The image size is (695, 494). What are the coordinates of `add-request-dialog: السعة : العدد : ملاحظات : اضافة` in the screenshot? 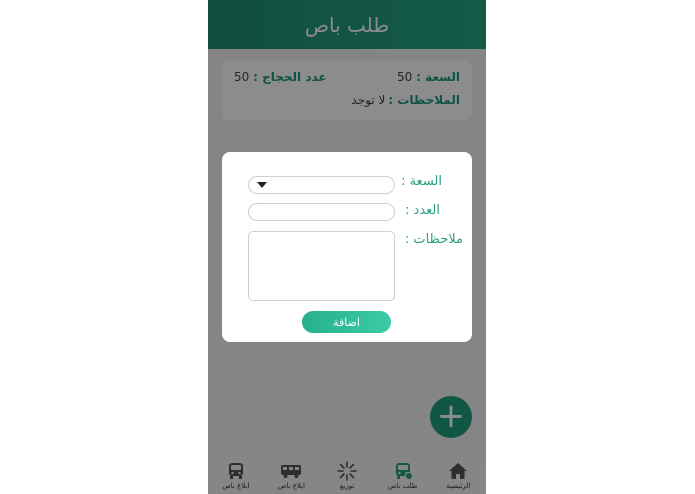 It's located at (347, 247).